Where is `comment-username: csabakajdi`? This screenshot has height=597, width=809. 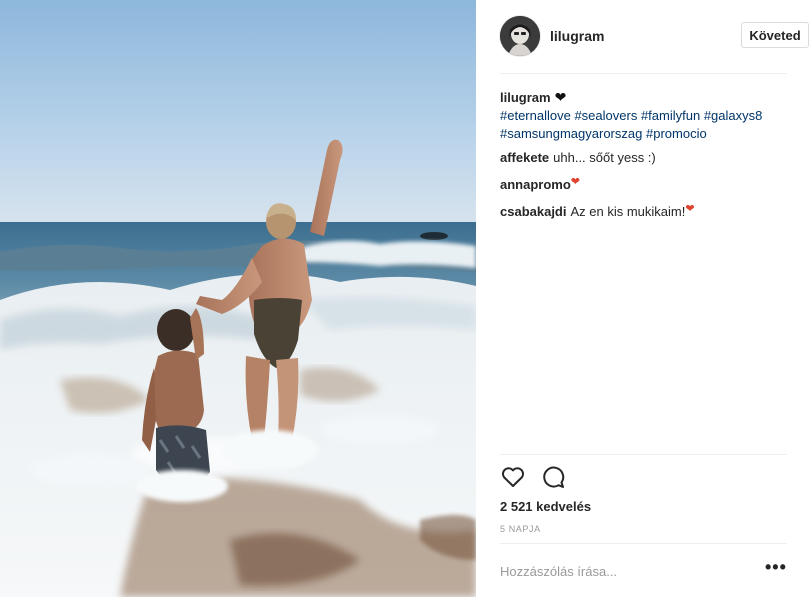
comment-username: csabakajdi is located at coordinates (533, 211).